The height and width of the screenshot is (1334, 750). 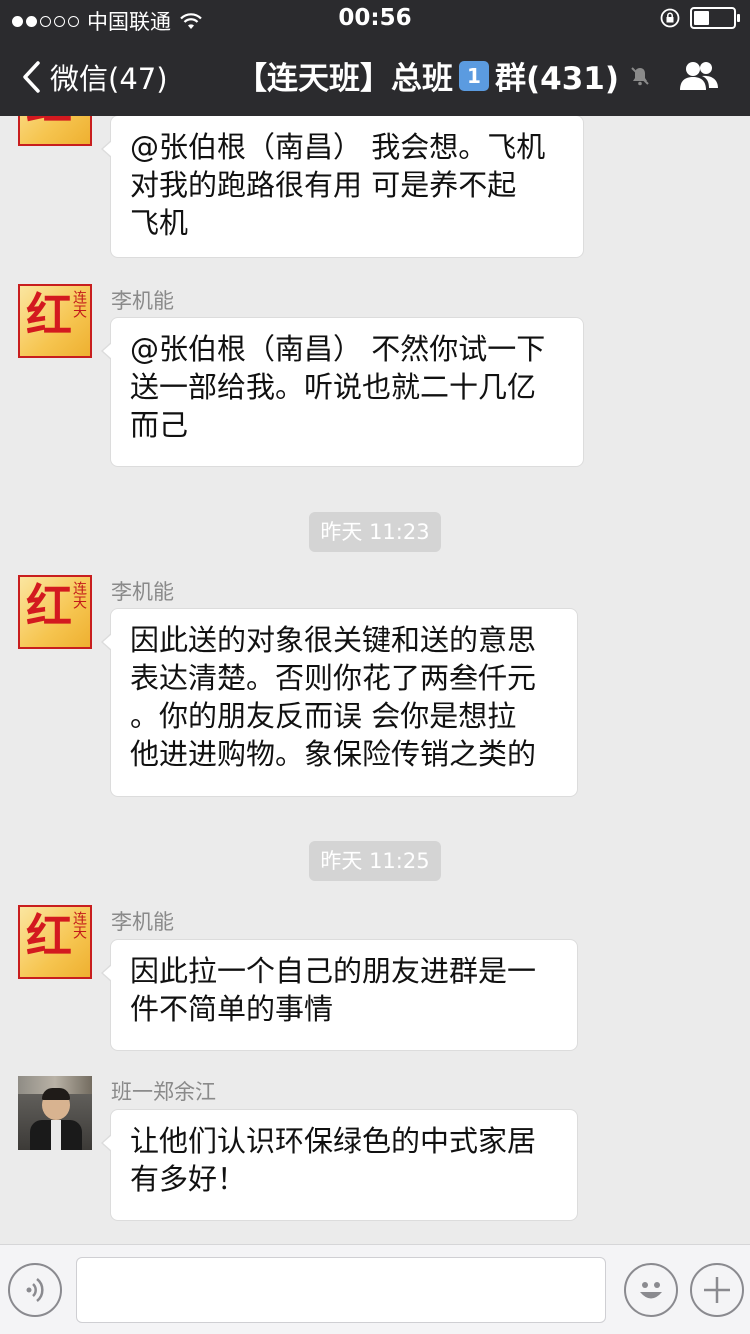 I want to click on status-bar: 中国联通 00:56, so click(x=375, y=19).